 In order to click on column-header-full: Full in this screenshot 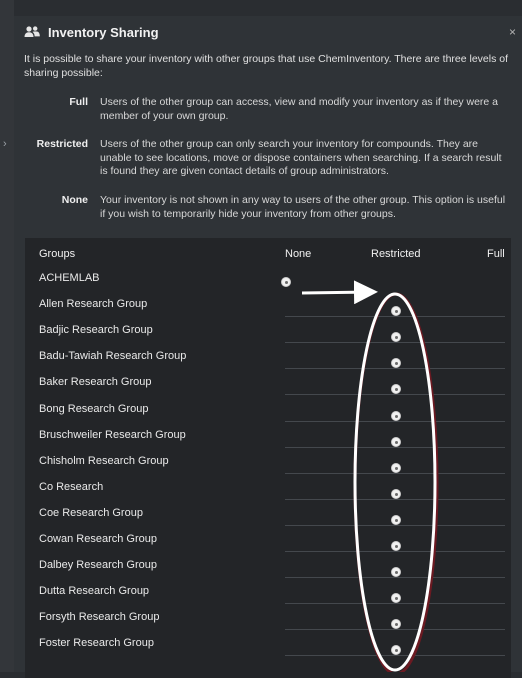, I will do `click(496, 254)`.